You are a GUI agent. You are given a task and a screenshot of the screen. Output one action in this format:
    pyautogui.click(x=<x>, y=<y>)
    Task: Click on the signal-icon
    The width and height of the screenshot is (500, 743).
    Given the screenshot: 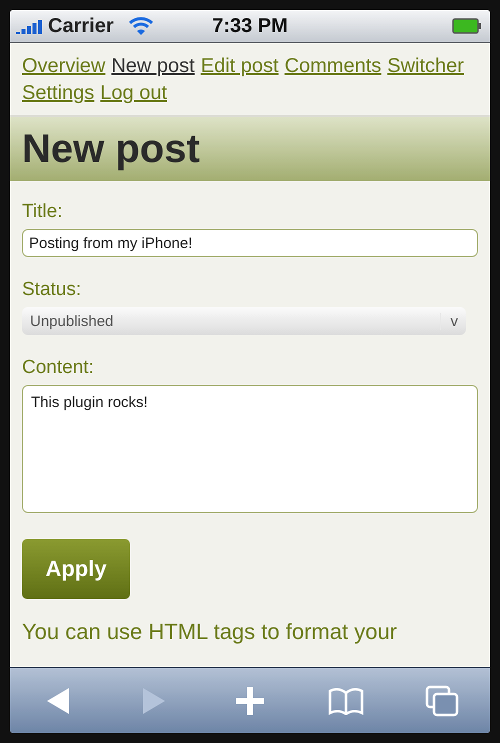 What is the action you would take?
    pyautogui.click(x=30, y=26)
    